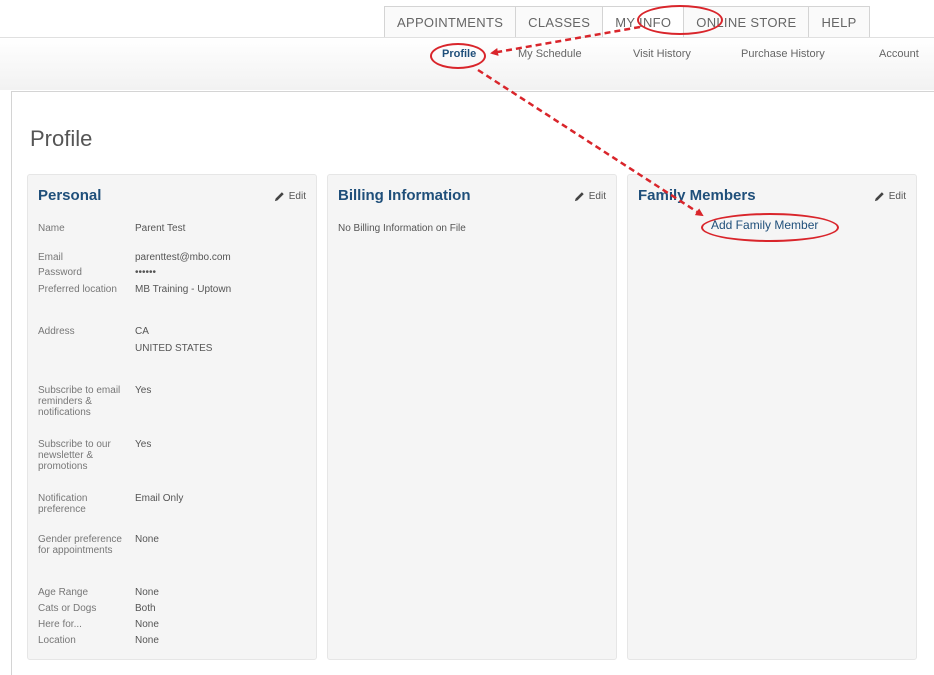  What do you see at coordinates (60, 272) in the screenshot?
I see `field-label: Password` at bounding box center [60, 272].